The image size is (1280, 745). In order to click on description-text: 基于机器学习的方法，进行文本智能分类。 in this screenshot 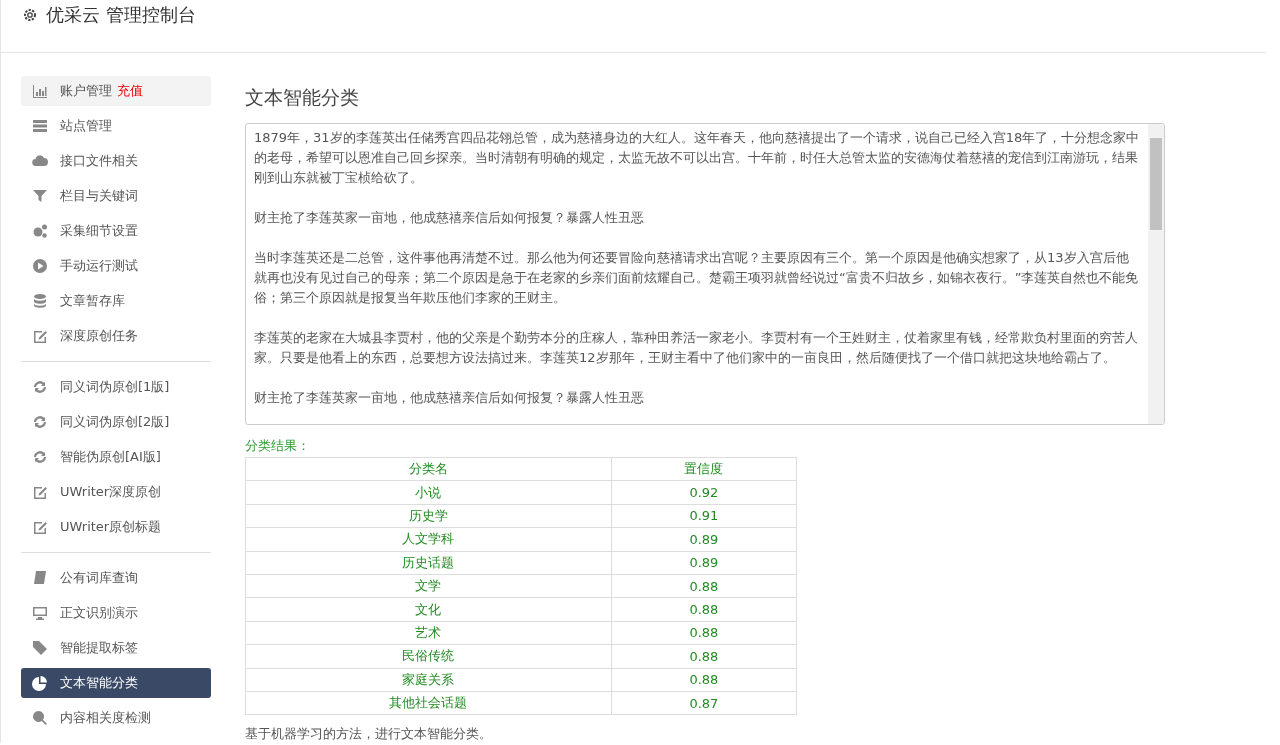, I will do `click(369, 734)`.